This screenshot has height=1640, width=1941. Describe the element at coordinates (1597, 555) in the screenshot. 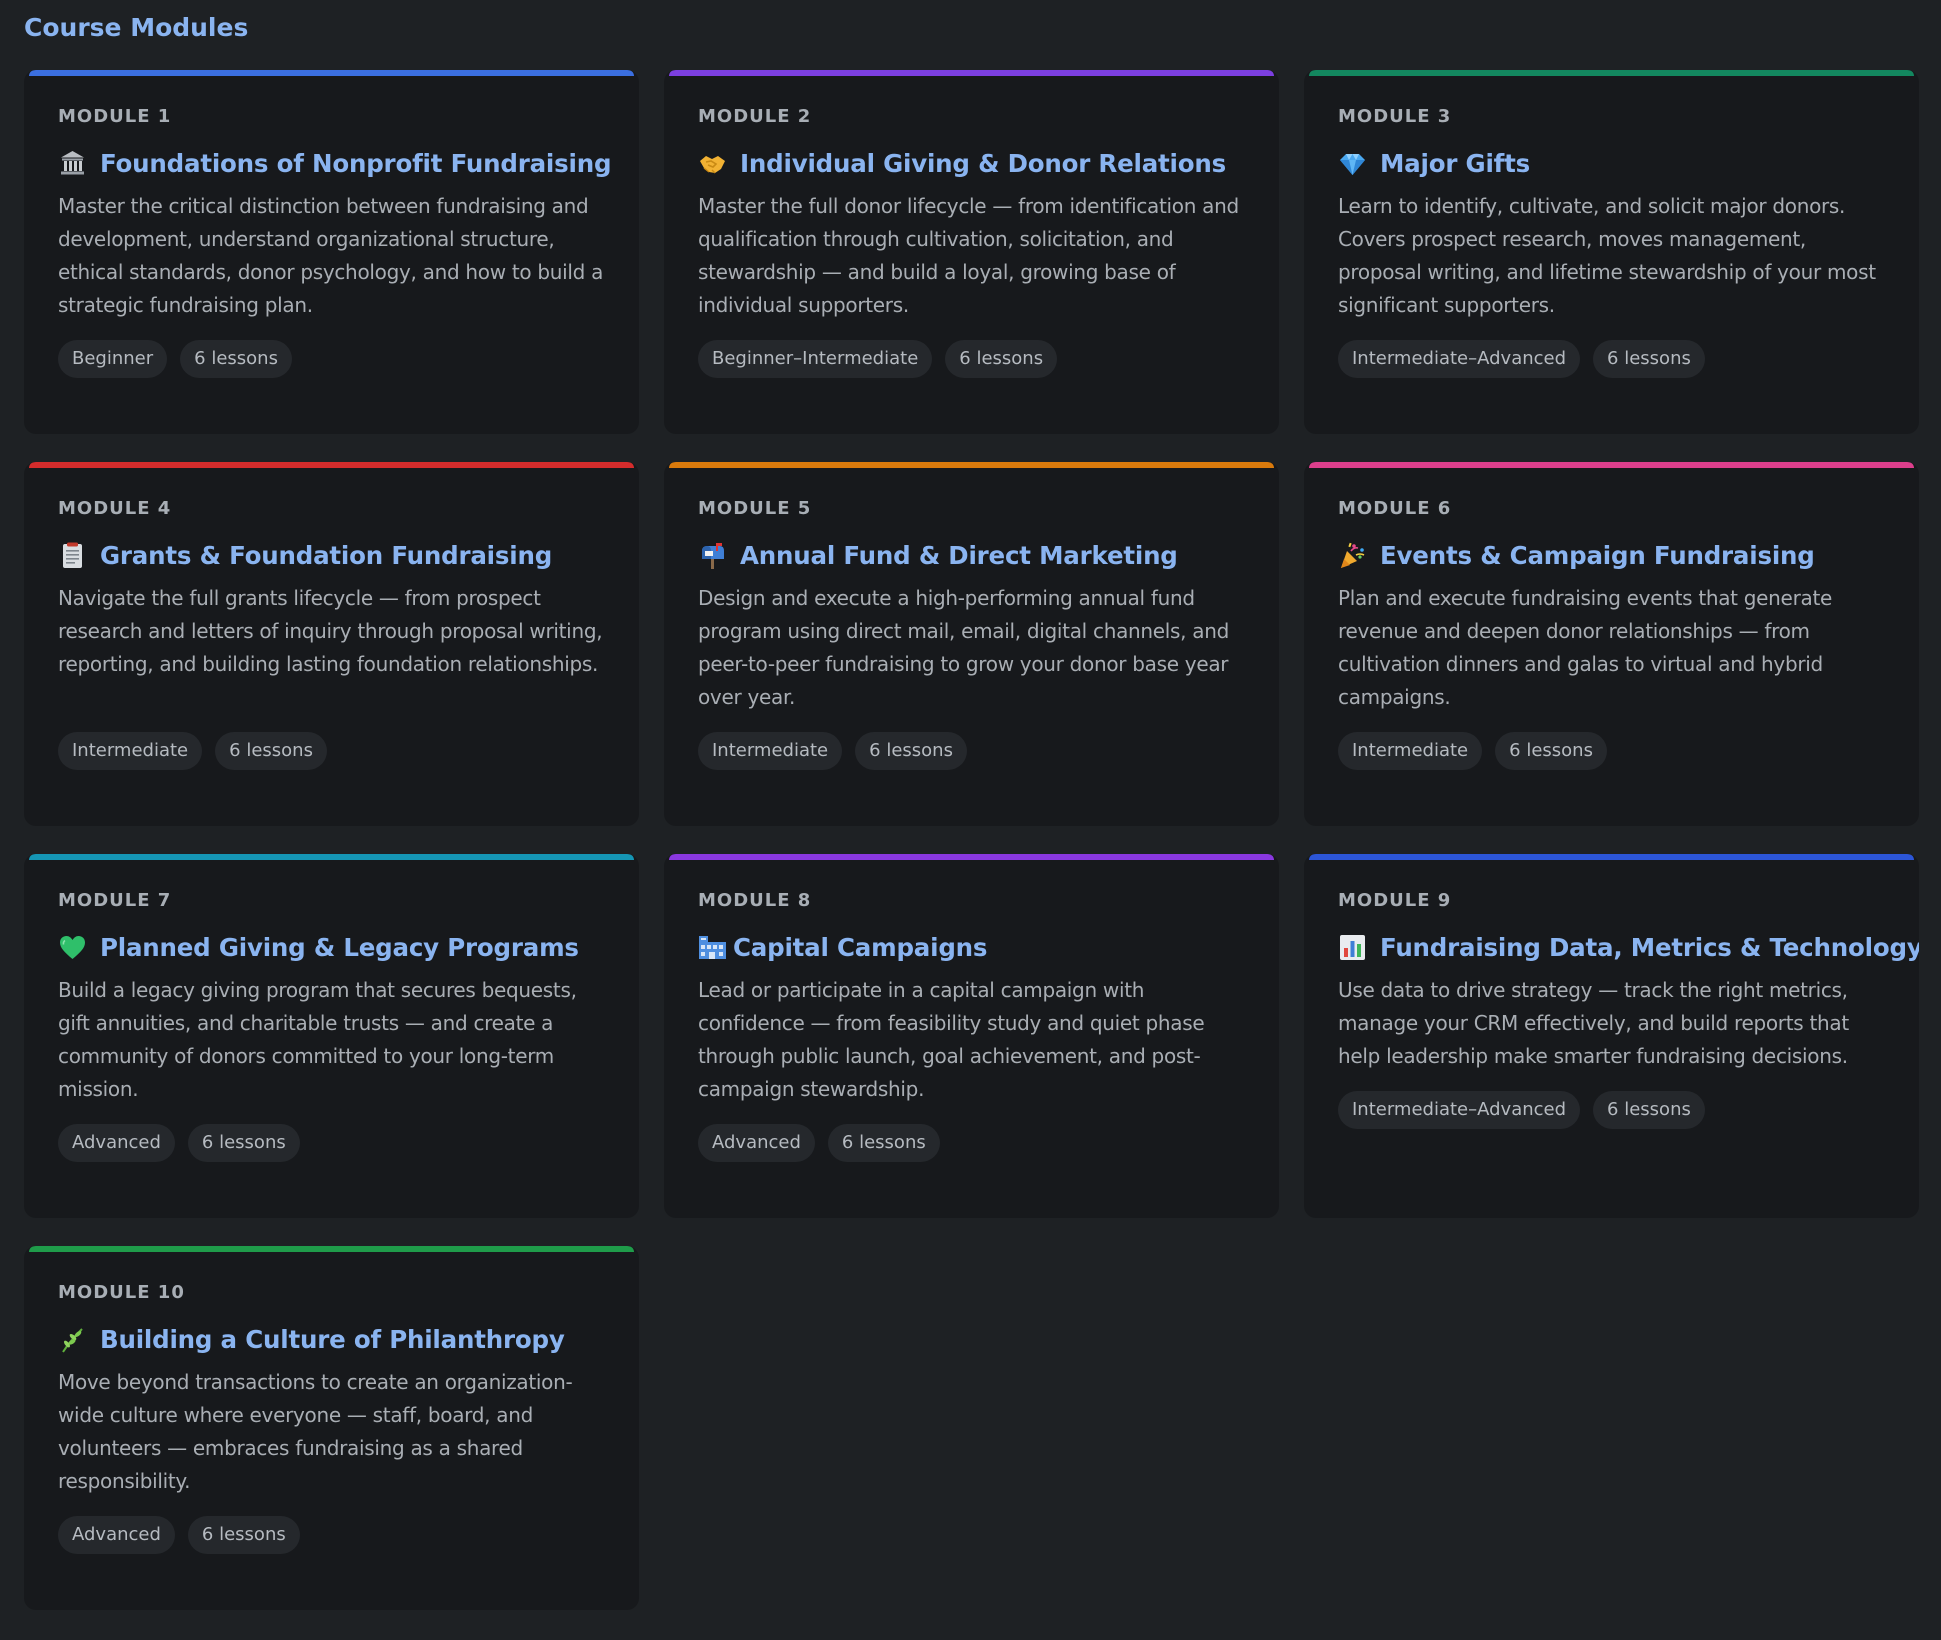

I see `module-title: Events & Campaign Fundraising` at that location.